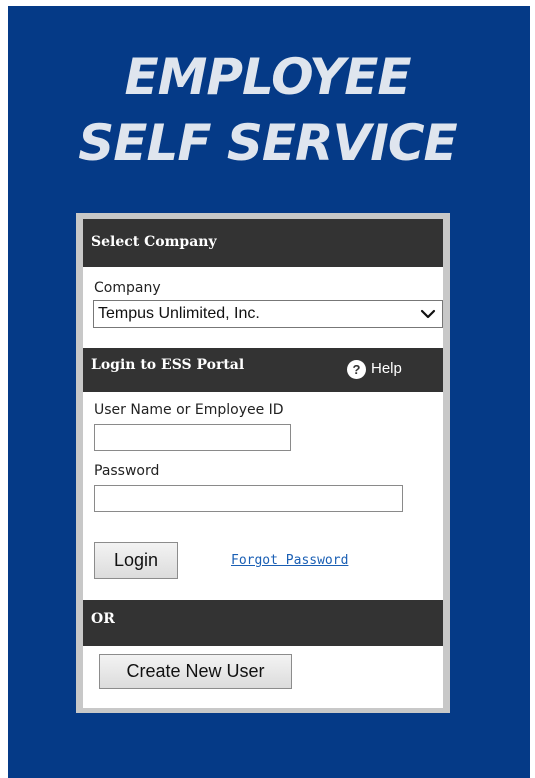  Describe the element at coordinates (195, 671) in the screenshot. I see `create-new-user-button: Create New User` at that location.